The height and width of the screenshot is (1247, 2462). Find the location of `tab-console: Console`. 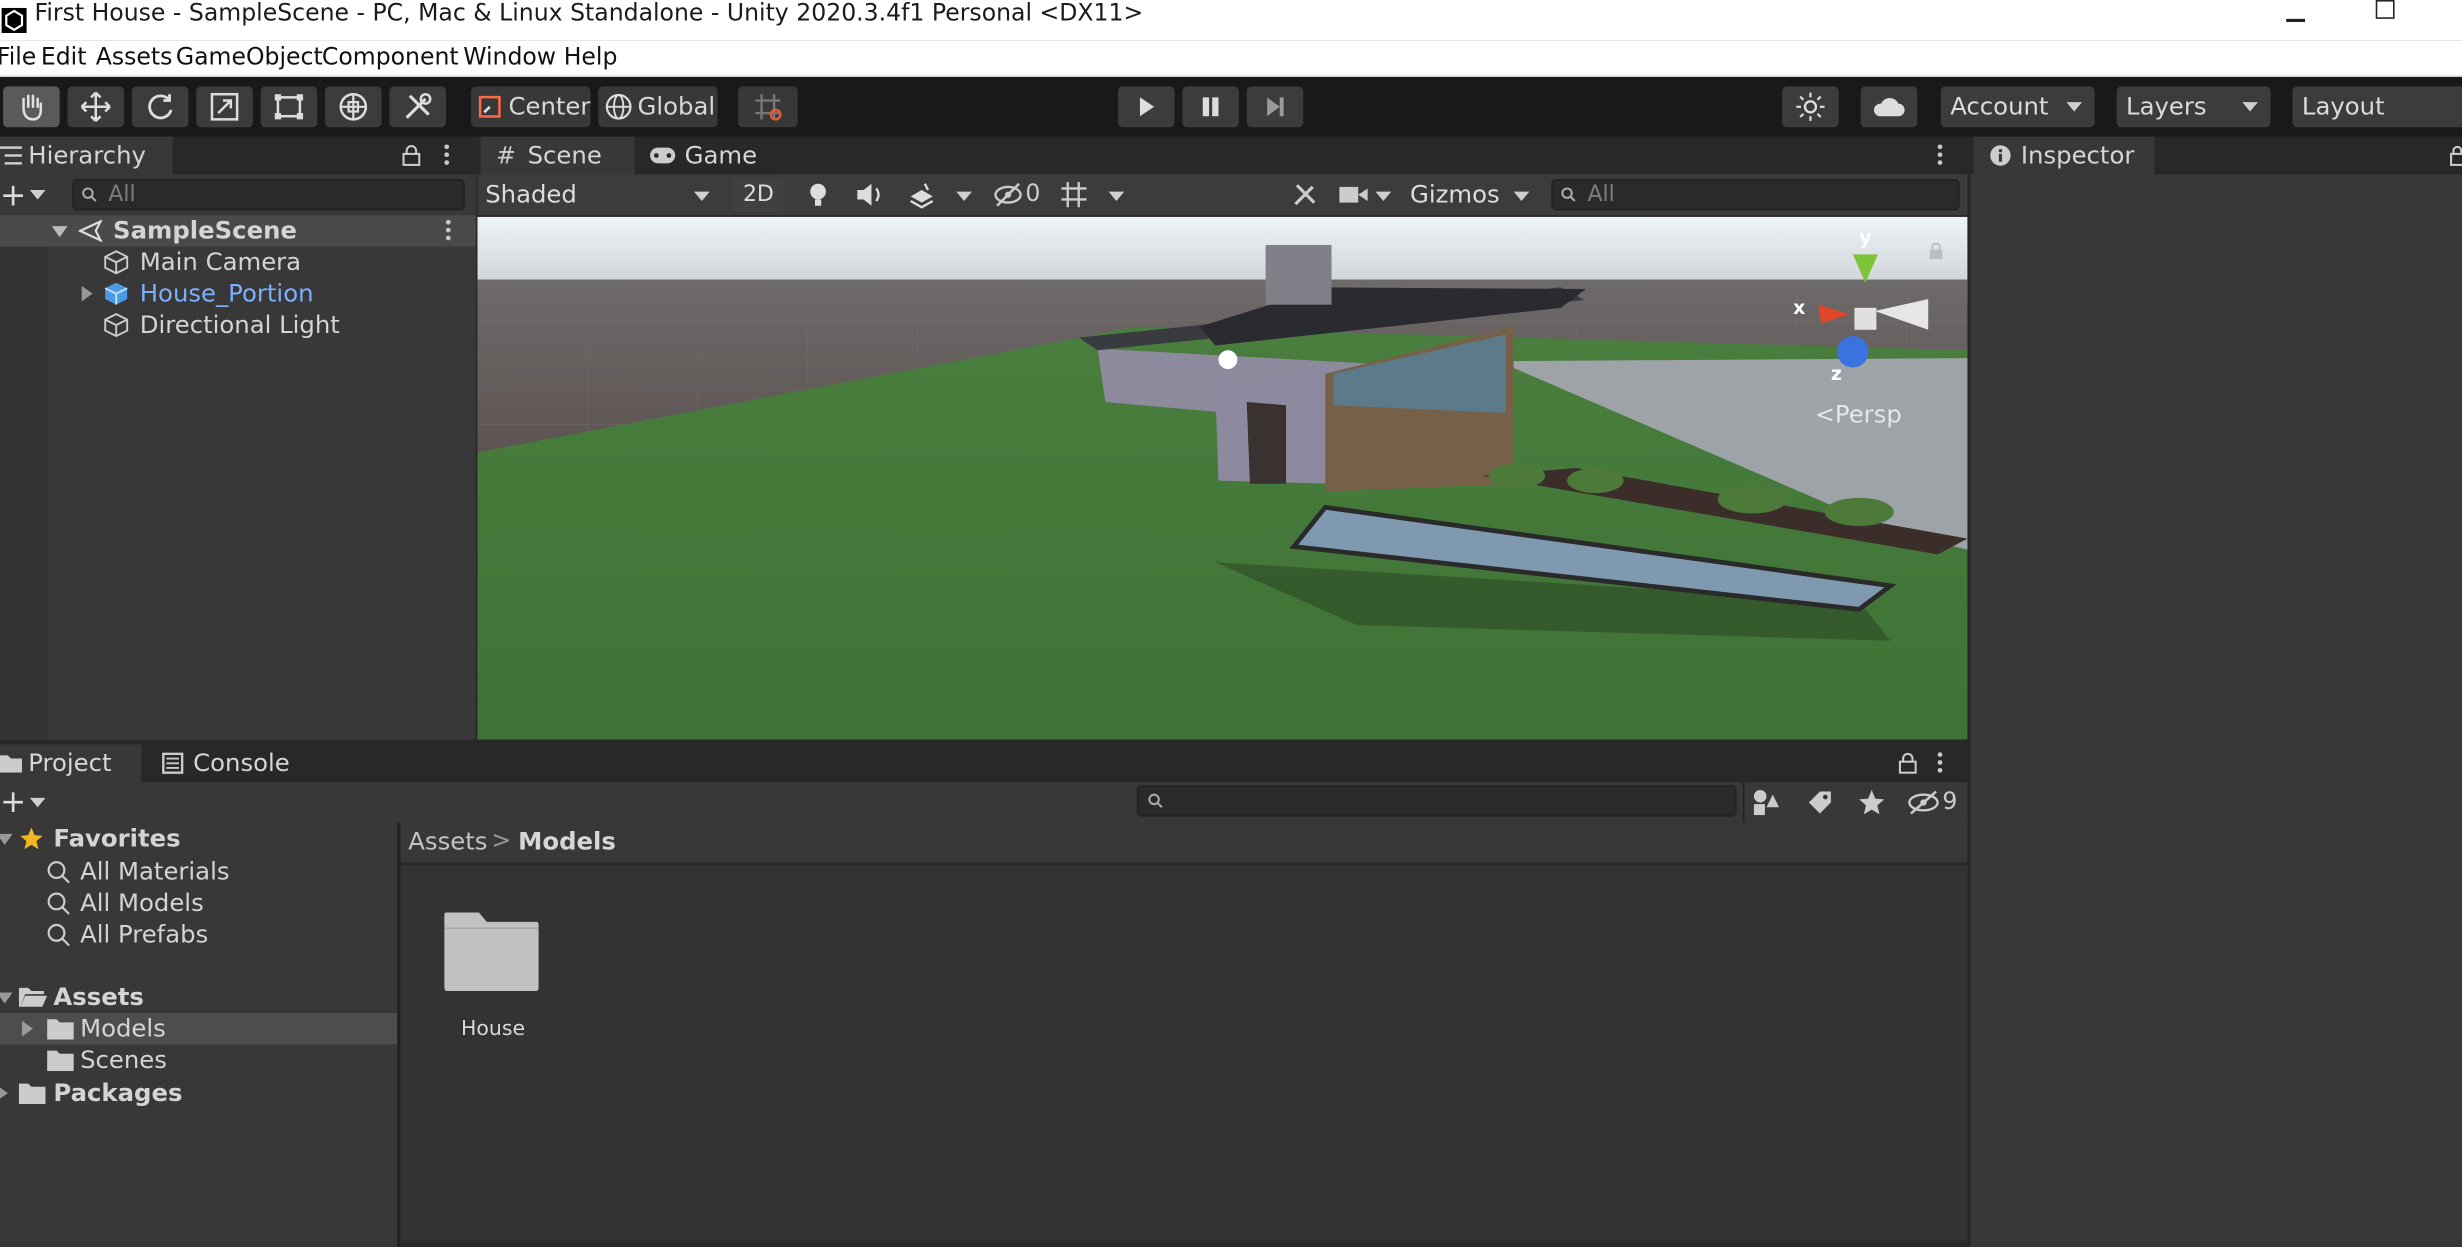

tab-console: Console is located at coordinates (226, 764).